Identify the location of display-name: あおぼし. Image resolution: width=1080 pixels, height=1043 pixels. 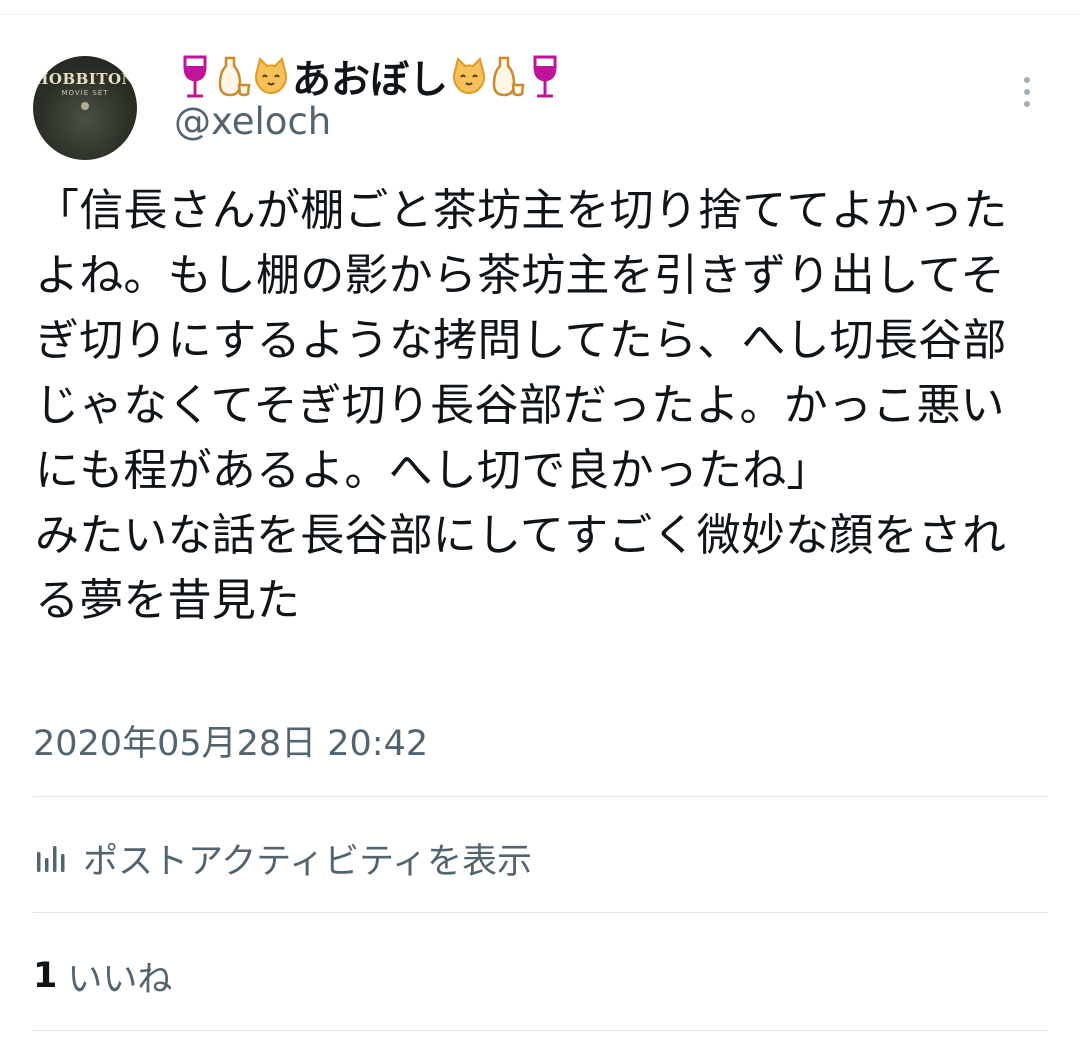
(370, 77).